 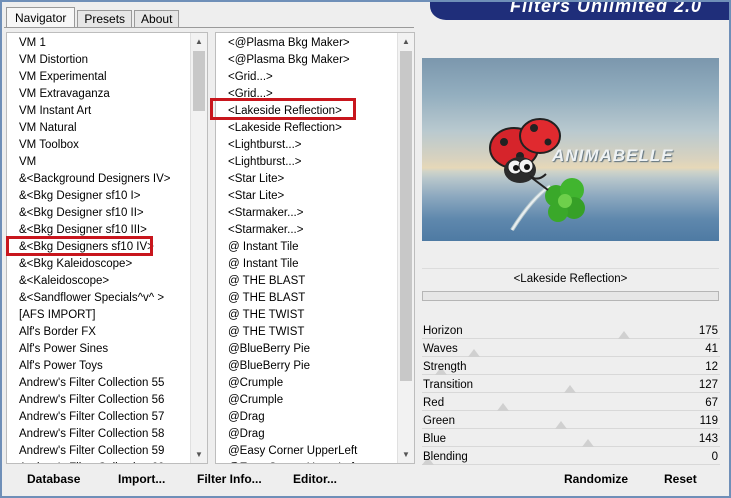 I want to click on parameter-name: Red, so click(x=434, y=403).